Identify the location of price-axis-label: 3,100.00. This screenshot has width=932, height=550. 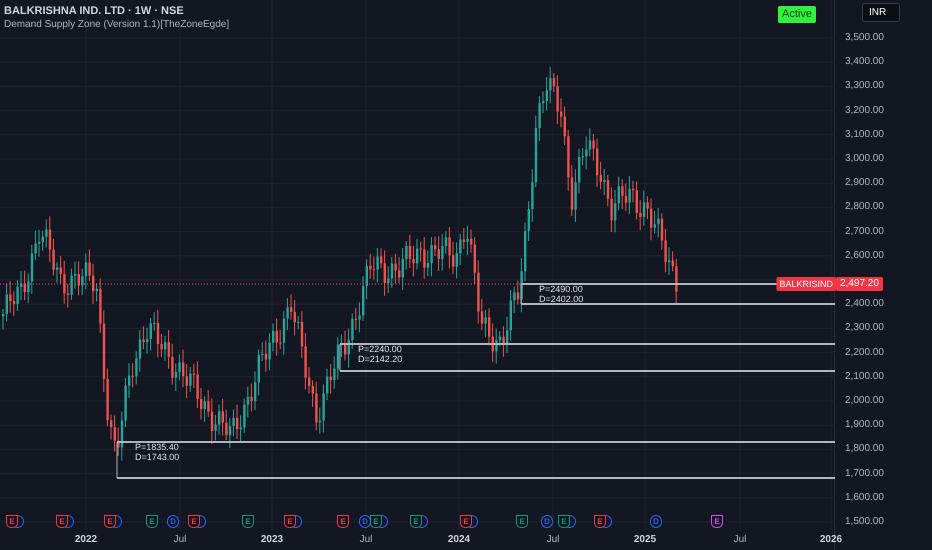
(864, 134).